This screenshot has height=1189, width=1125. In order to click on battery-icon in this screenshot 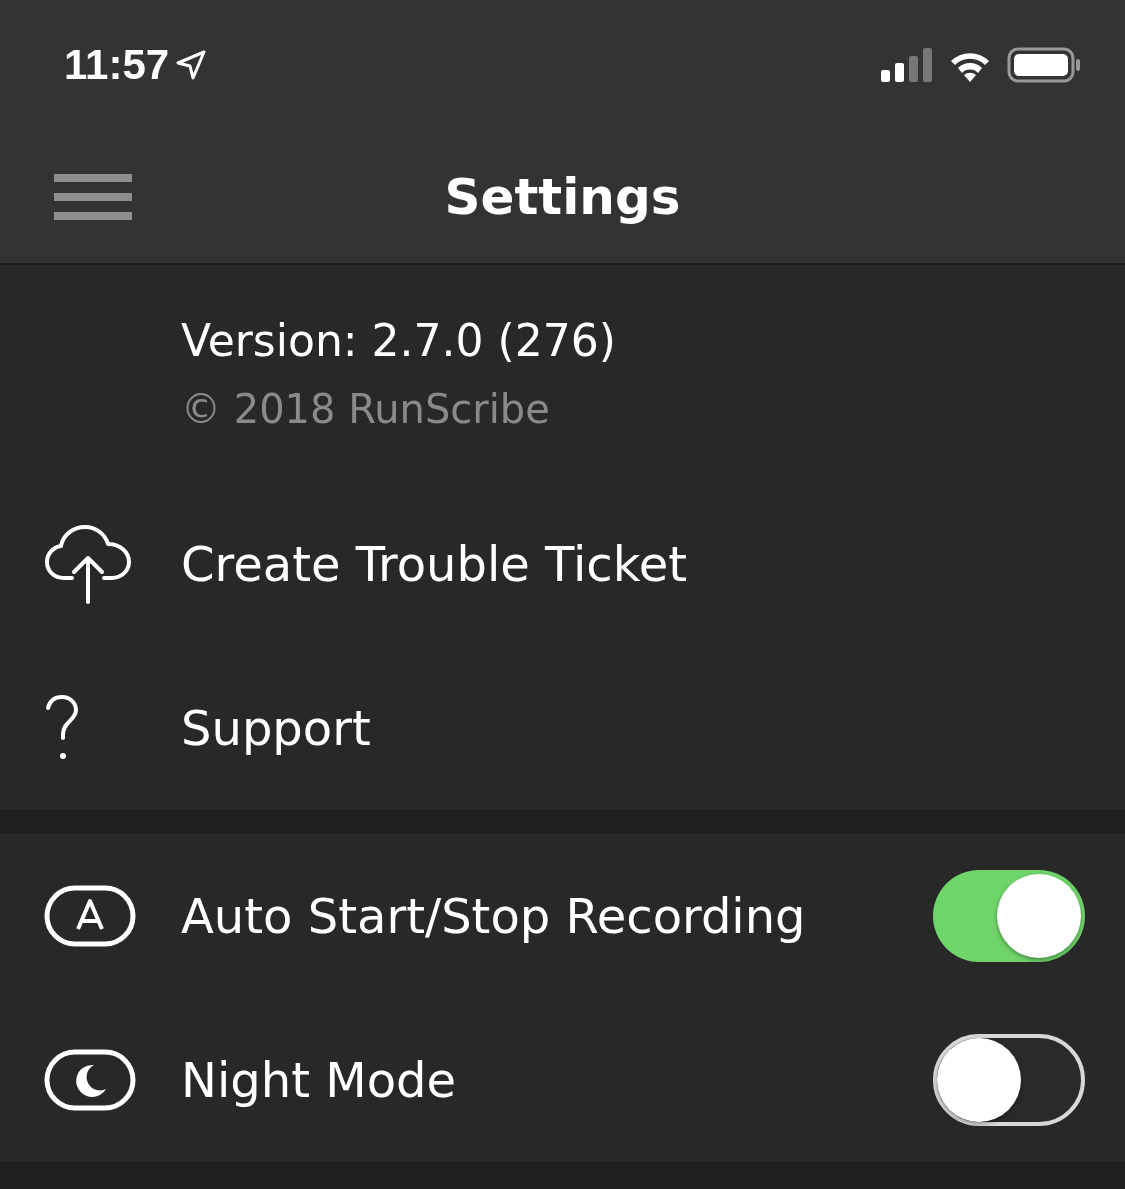, I will do `click(1044, 65)`.